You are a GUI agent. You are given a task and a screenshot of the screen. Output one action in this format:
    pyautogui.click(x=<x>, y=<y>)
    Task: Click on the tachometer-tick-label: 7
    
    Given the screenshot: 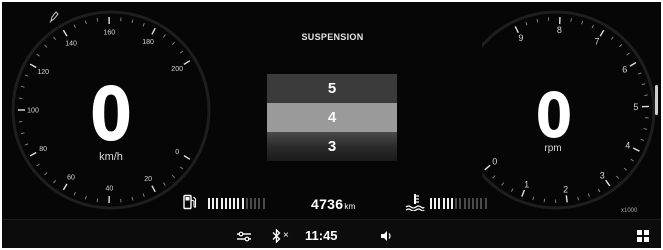 What is the action you would take?
    pyautogui.click(x=597, y=41)
    